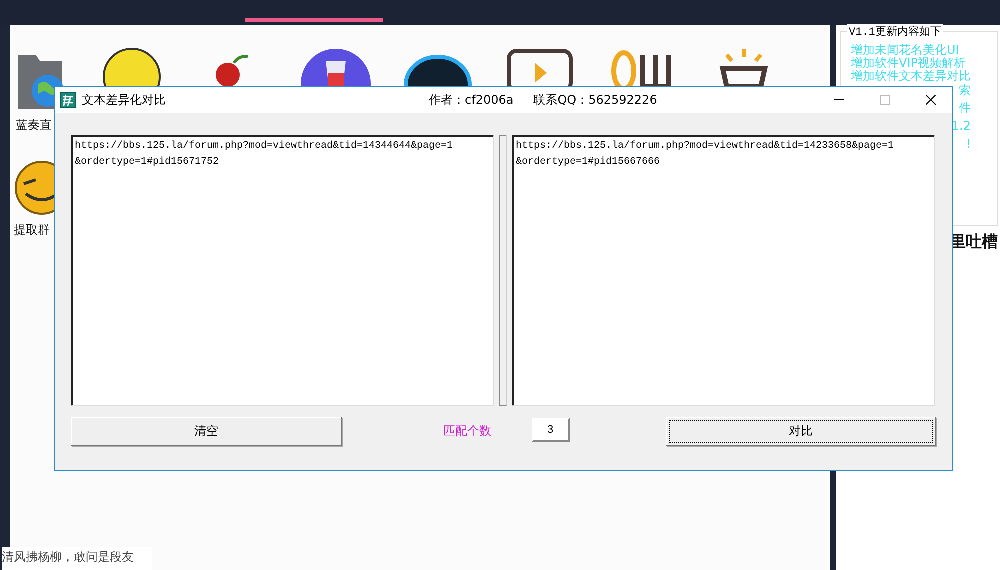 This screenshot has height=570, width=1000. What do you see at coordinates (895, 31) in the screenshot?
I see `group-title: V1.1更新内容如下` at bounding box center [895, 31].